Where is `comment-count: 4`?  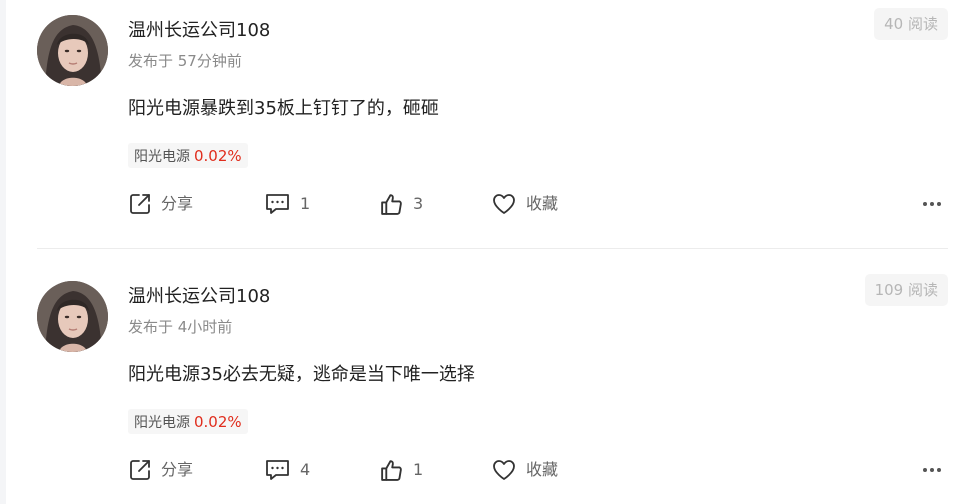
comment-count: 4 is located at coordinates (305, 469).